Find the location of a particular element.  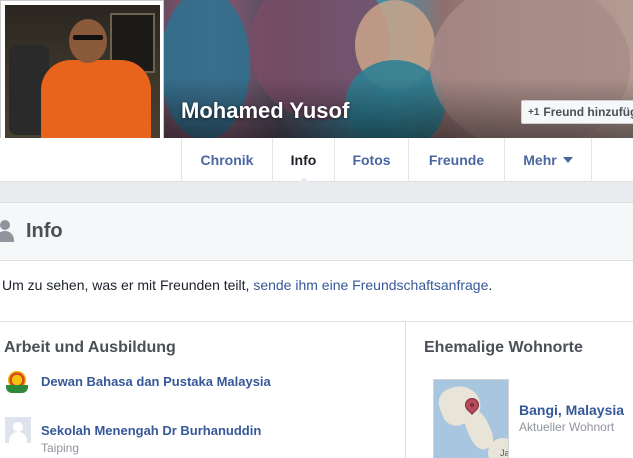

tab-freunde: Freunde is located at coordinates (456, 160).